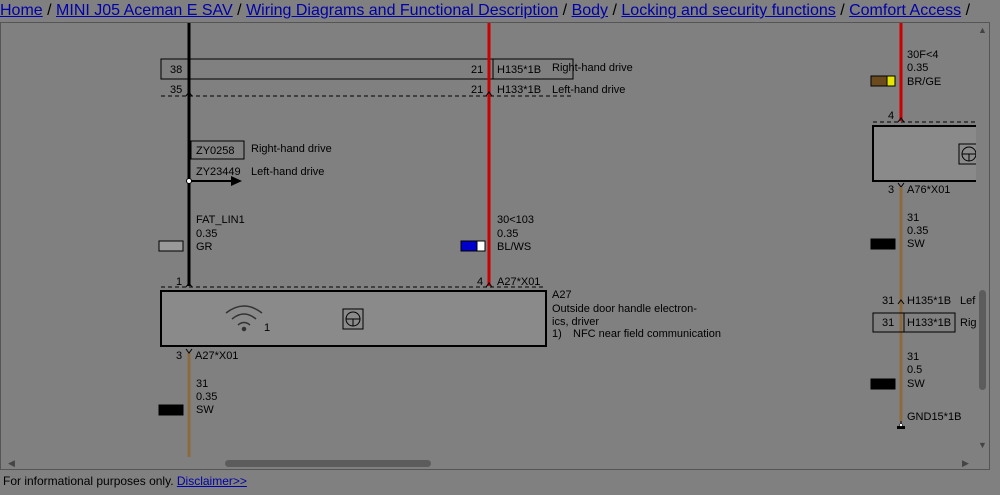 The width and height of the screenshot is (1000, 495). I want to click on pin-1: 1, so click(179, 282).